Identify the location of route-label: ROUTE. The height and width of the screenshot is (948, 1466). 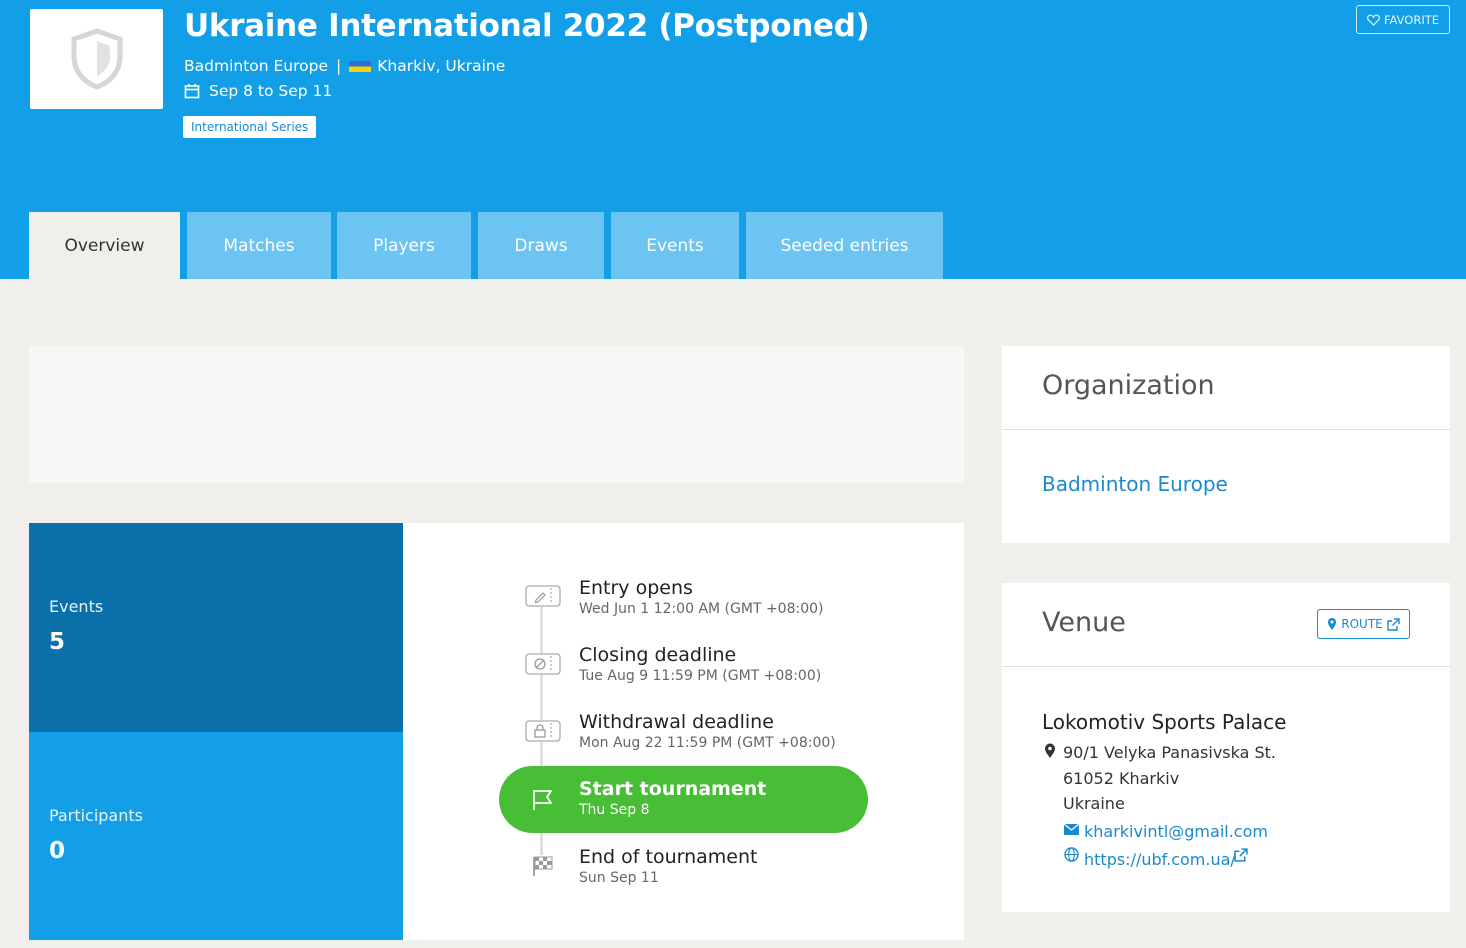
(1362, 624).